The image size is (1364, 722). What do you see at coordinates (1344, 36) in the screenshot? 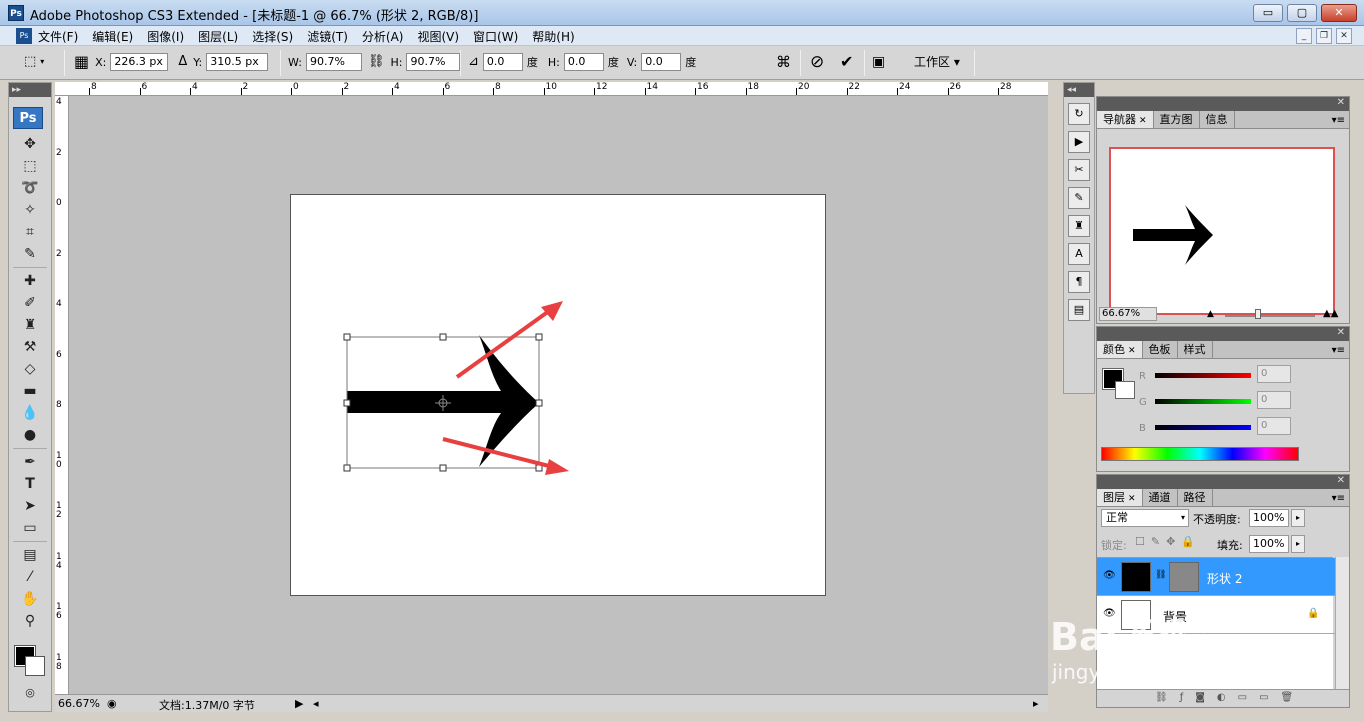
I see `doc-close-icon: ✕` at bounding box center [1344, 36].